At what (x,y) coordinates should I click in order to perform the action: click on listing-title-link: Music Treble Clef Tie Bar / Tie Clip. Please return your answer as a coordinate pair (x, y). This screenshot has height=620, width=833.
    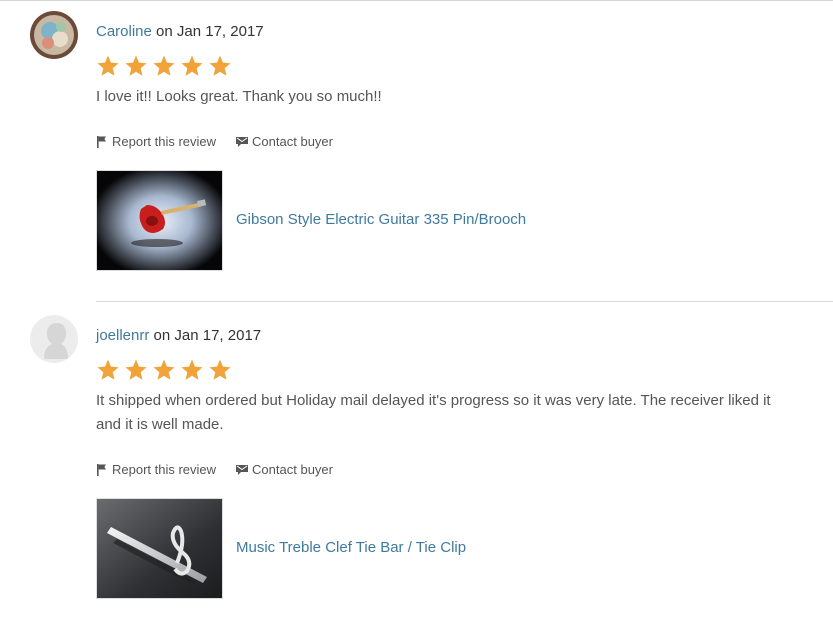
    Looking at the image, I should click on (351, 547).